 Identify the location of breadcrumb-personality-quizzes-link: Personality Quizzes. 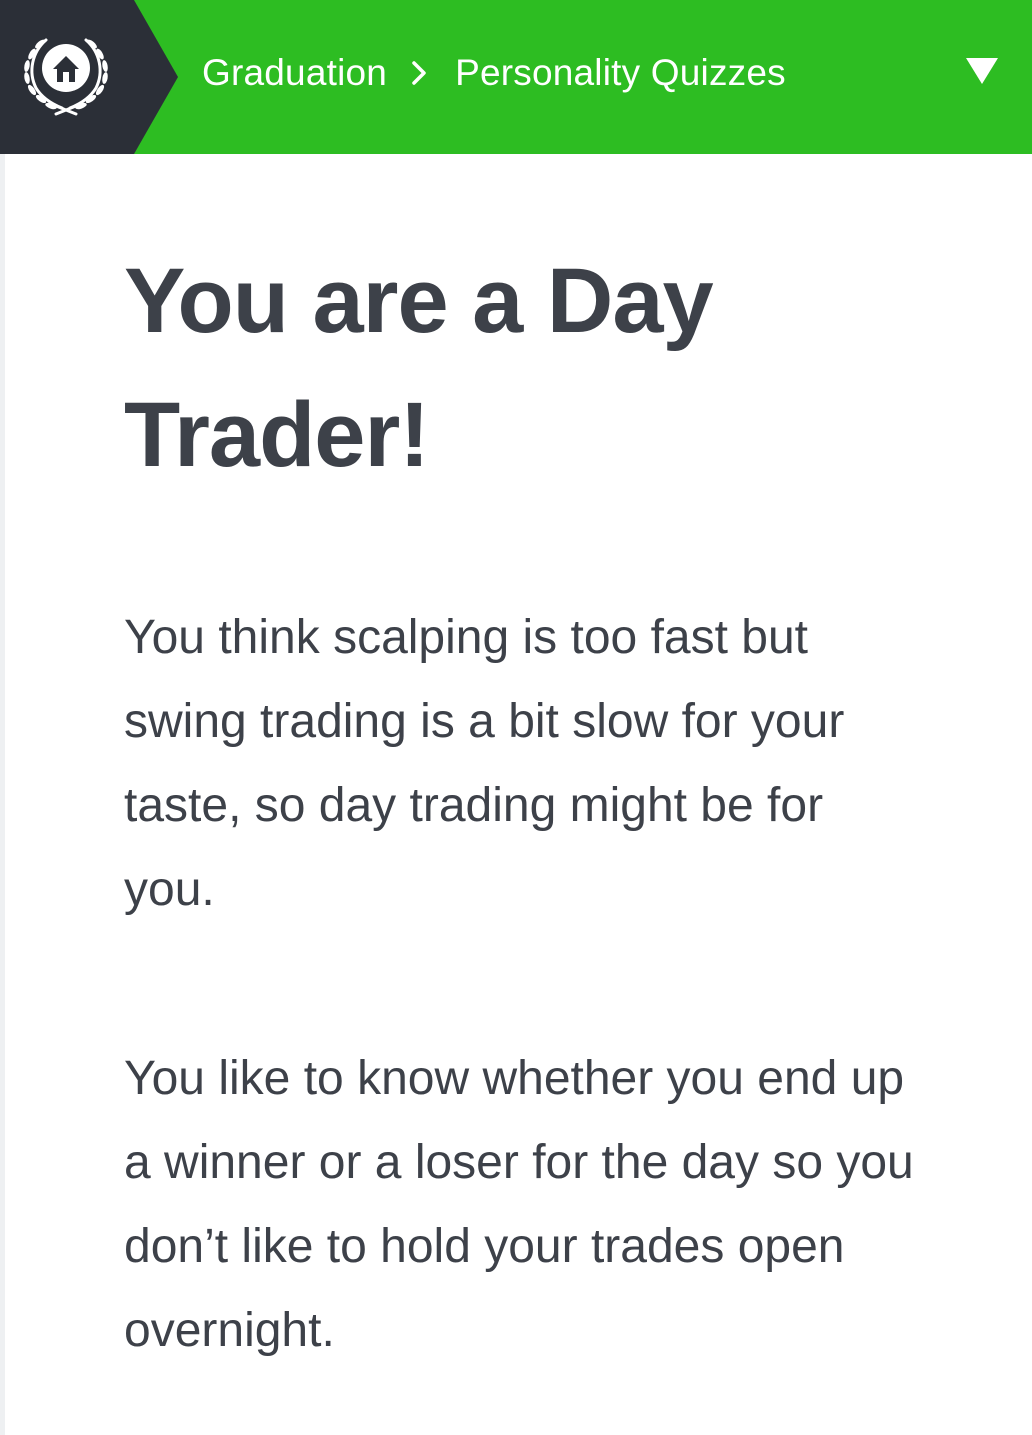
(620, 73).